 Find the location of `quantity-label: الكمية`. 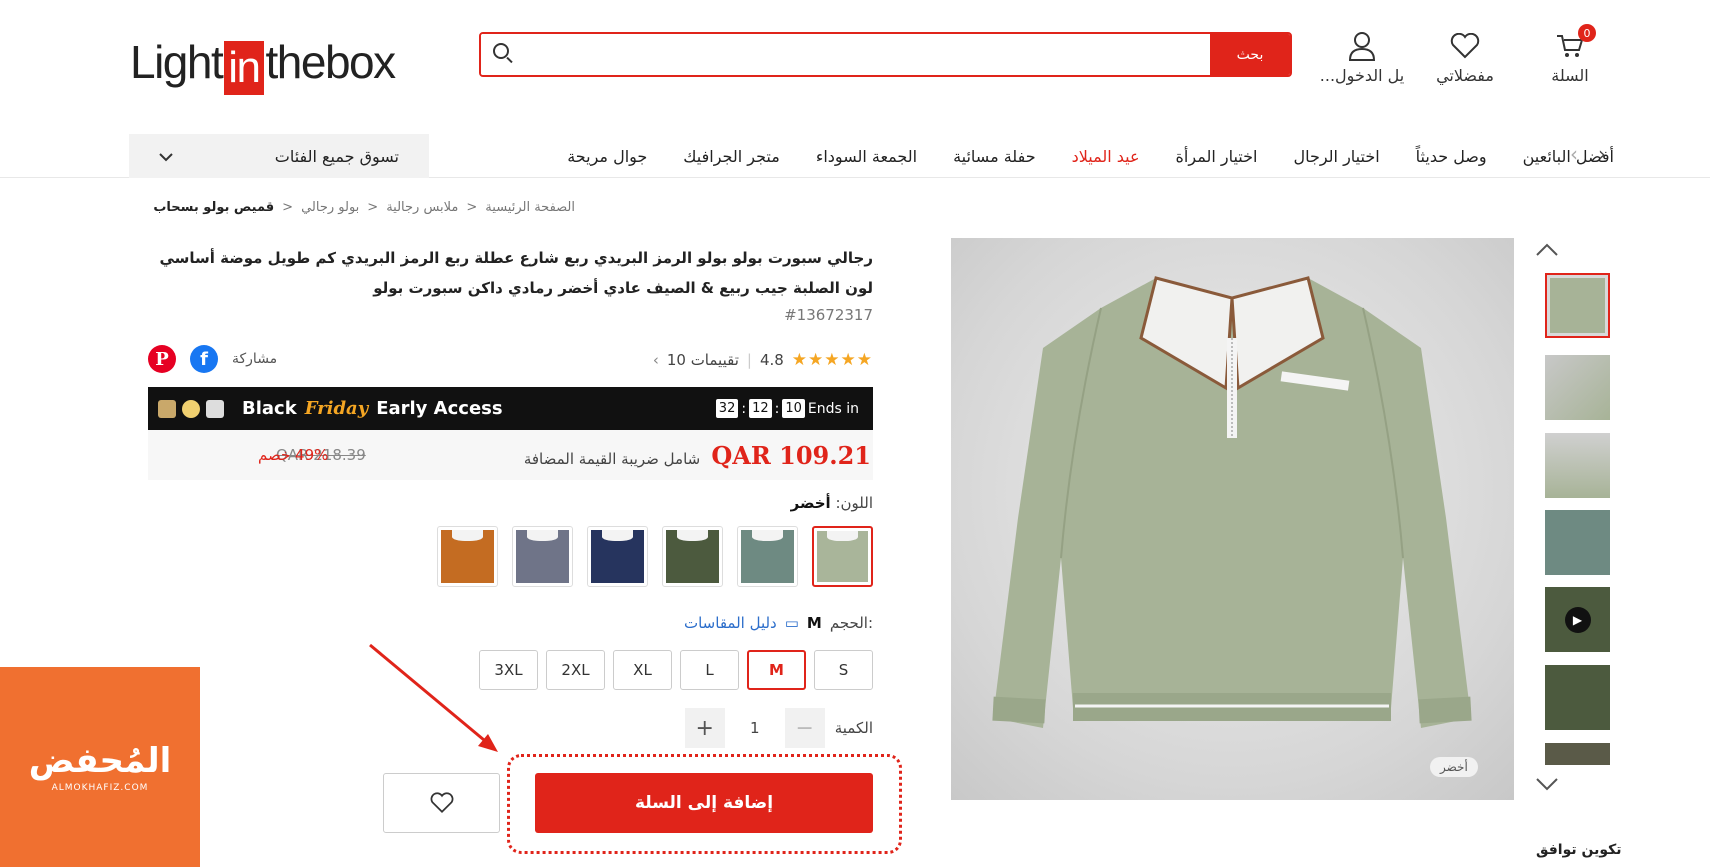

quantity-label: الكمية is located at coordinates (853, 728).